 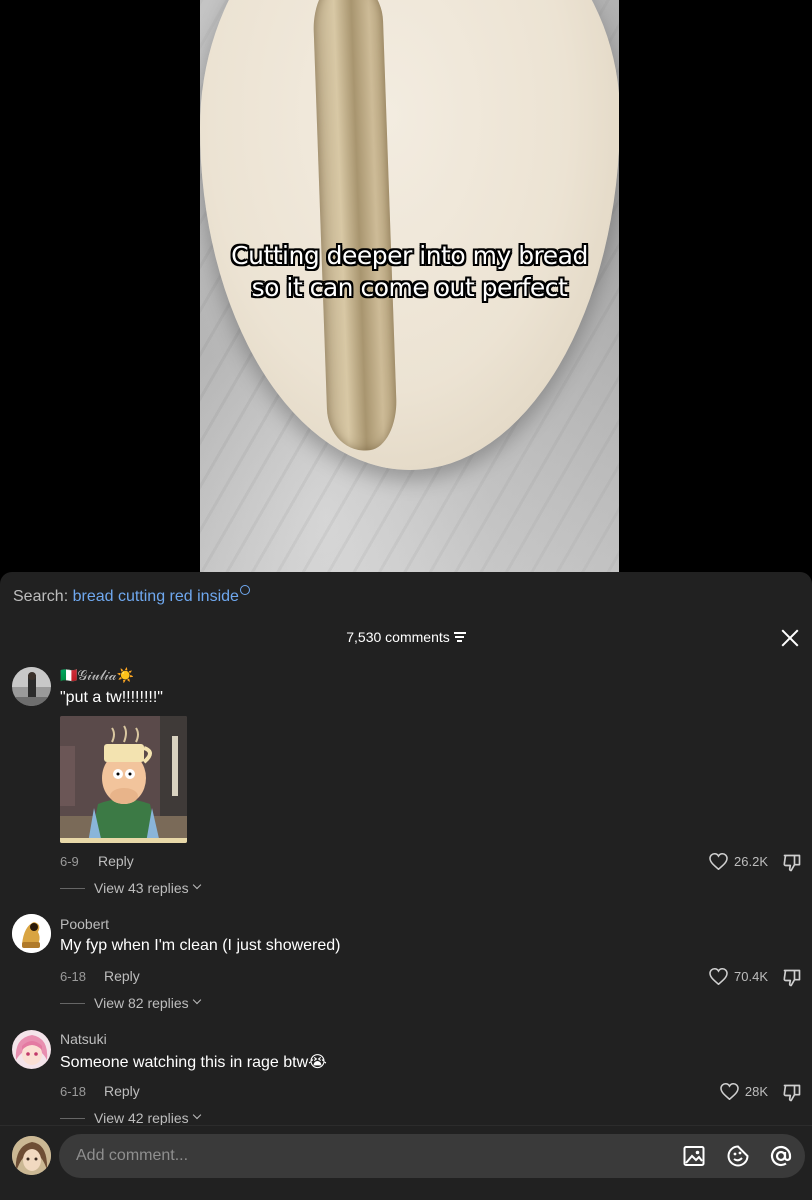 I want to click on video-caption-line1: Cutting deeper into my bread, so click(x=409, y=255).